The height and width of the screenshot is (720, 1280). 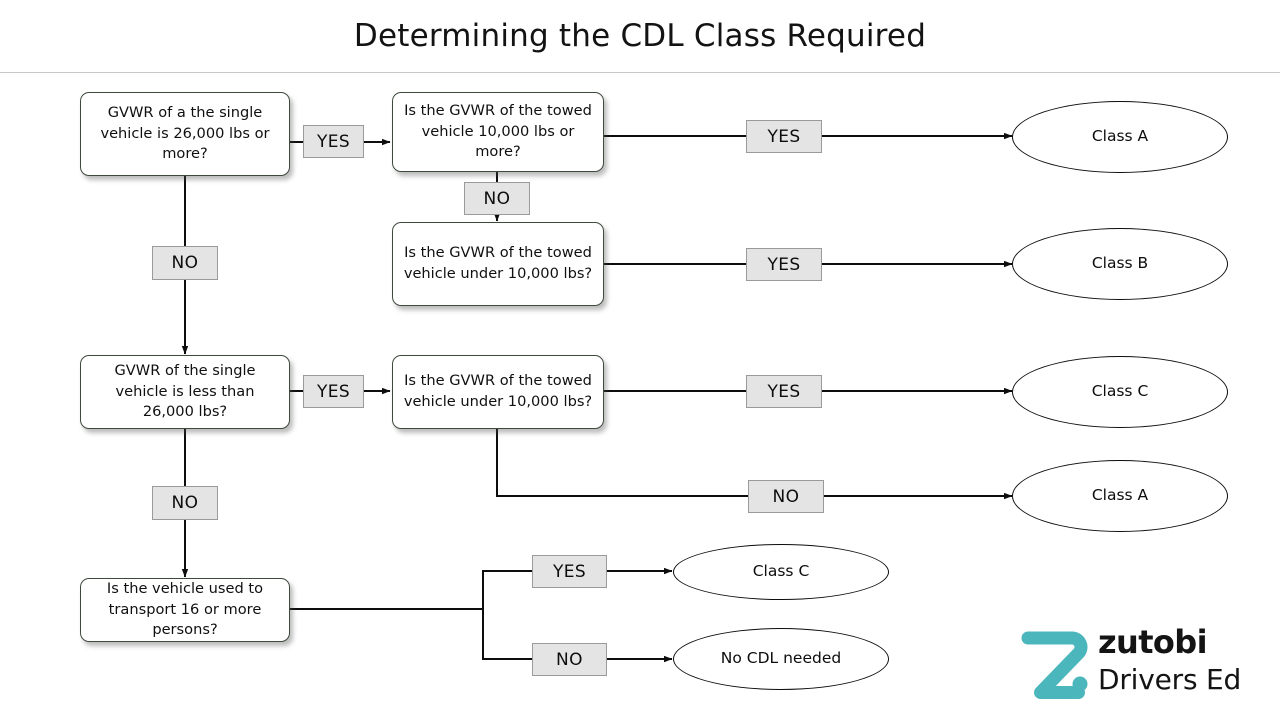 I want to click on zutobi-wordmark: zutobi Drivers Ed, so click(x=1181, y=665).